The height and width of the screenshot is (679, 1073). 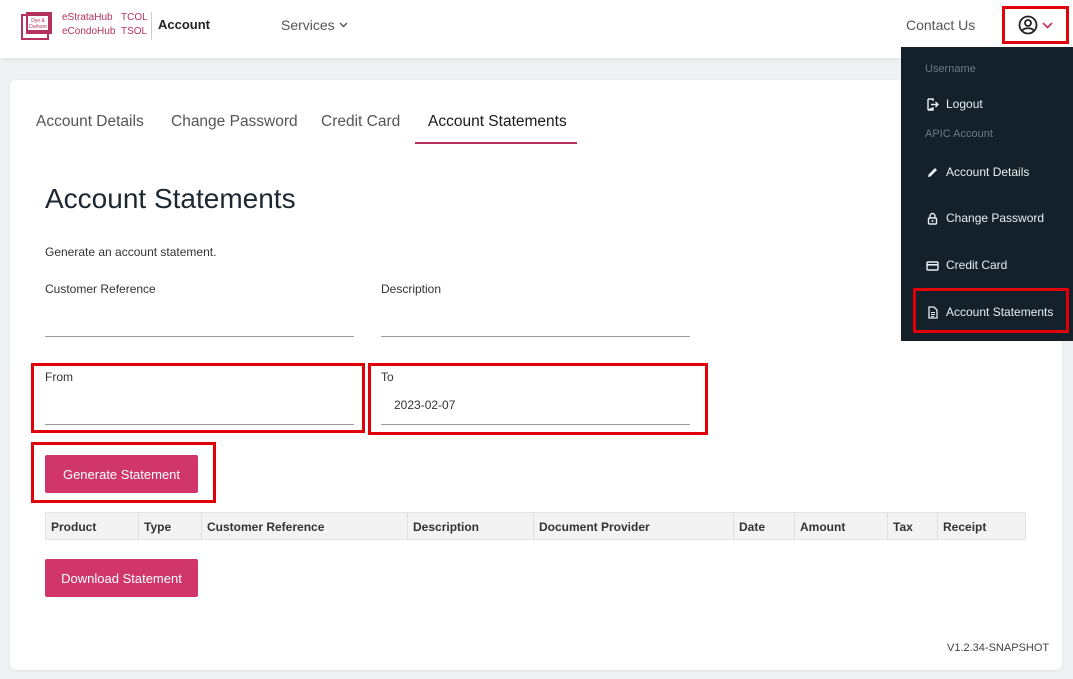 What do you see at coordinates (535, 323) in the screenshot?
I see `description-input` at bounding box center [535, 323].